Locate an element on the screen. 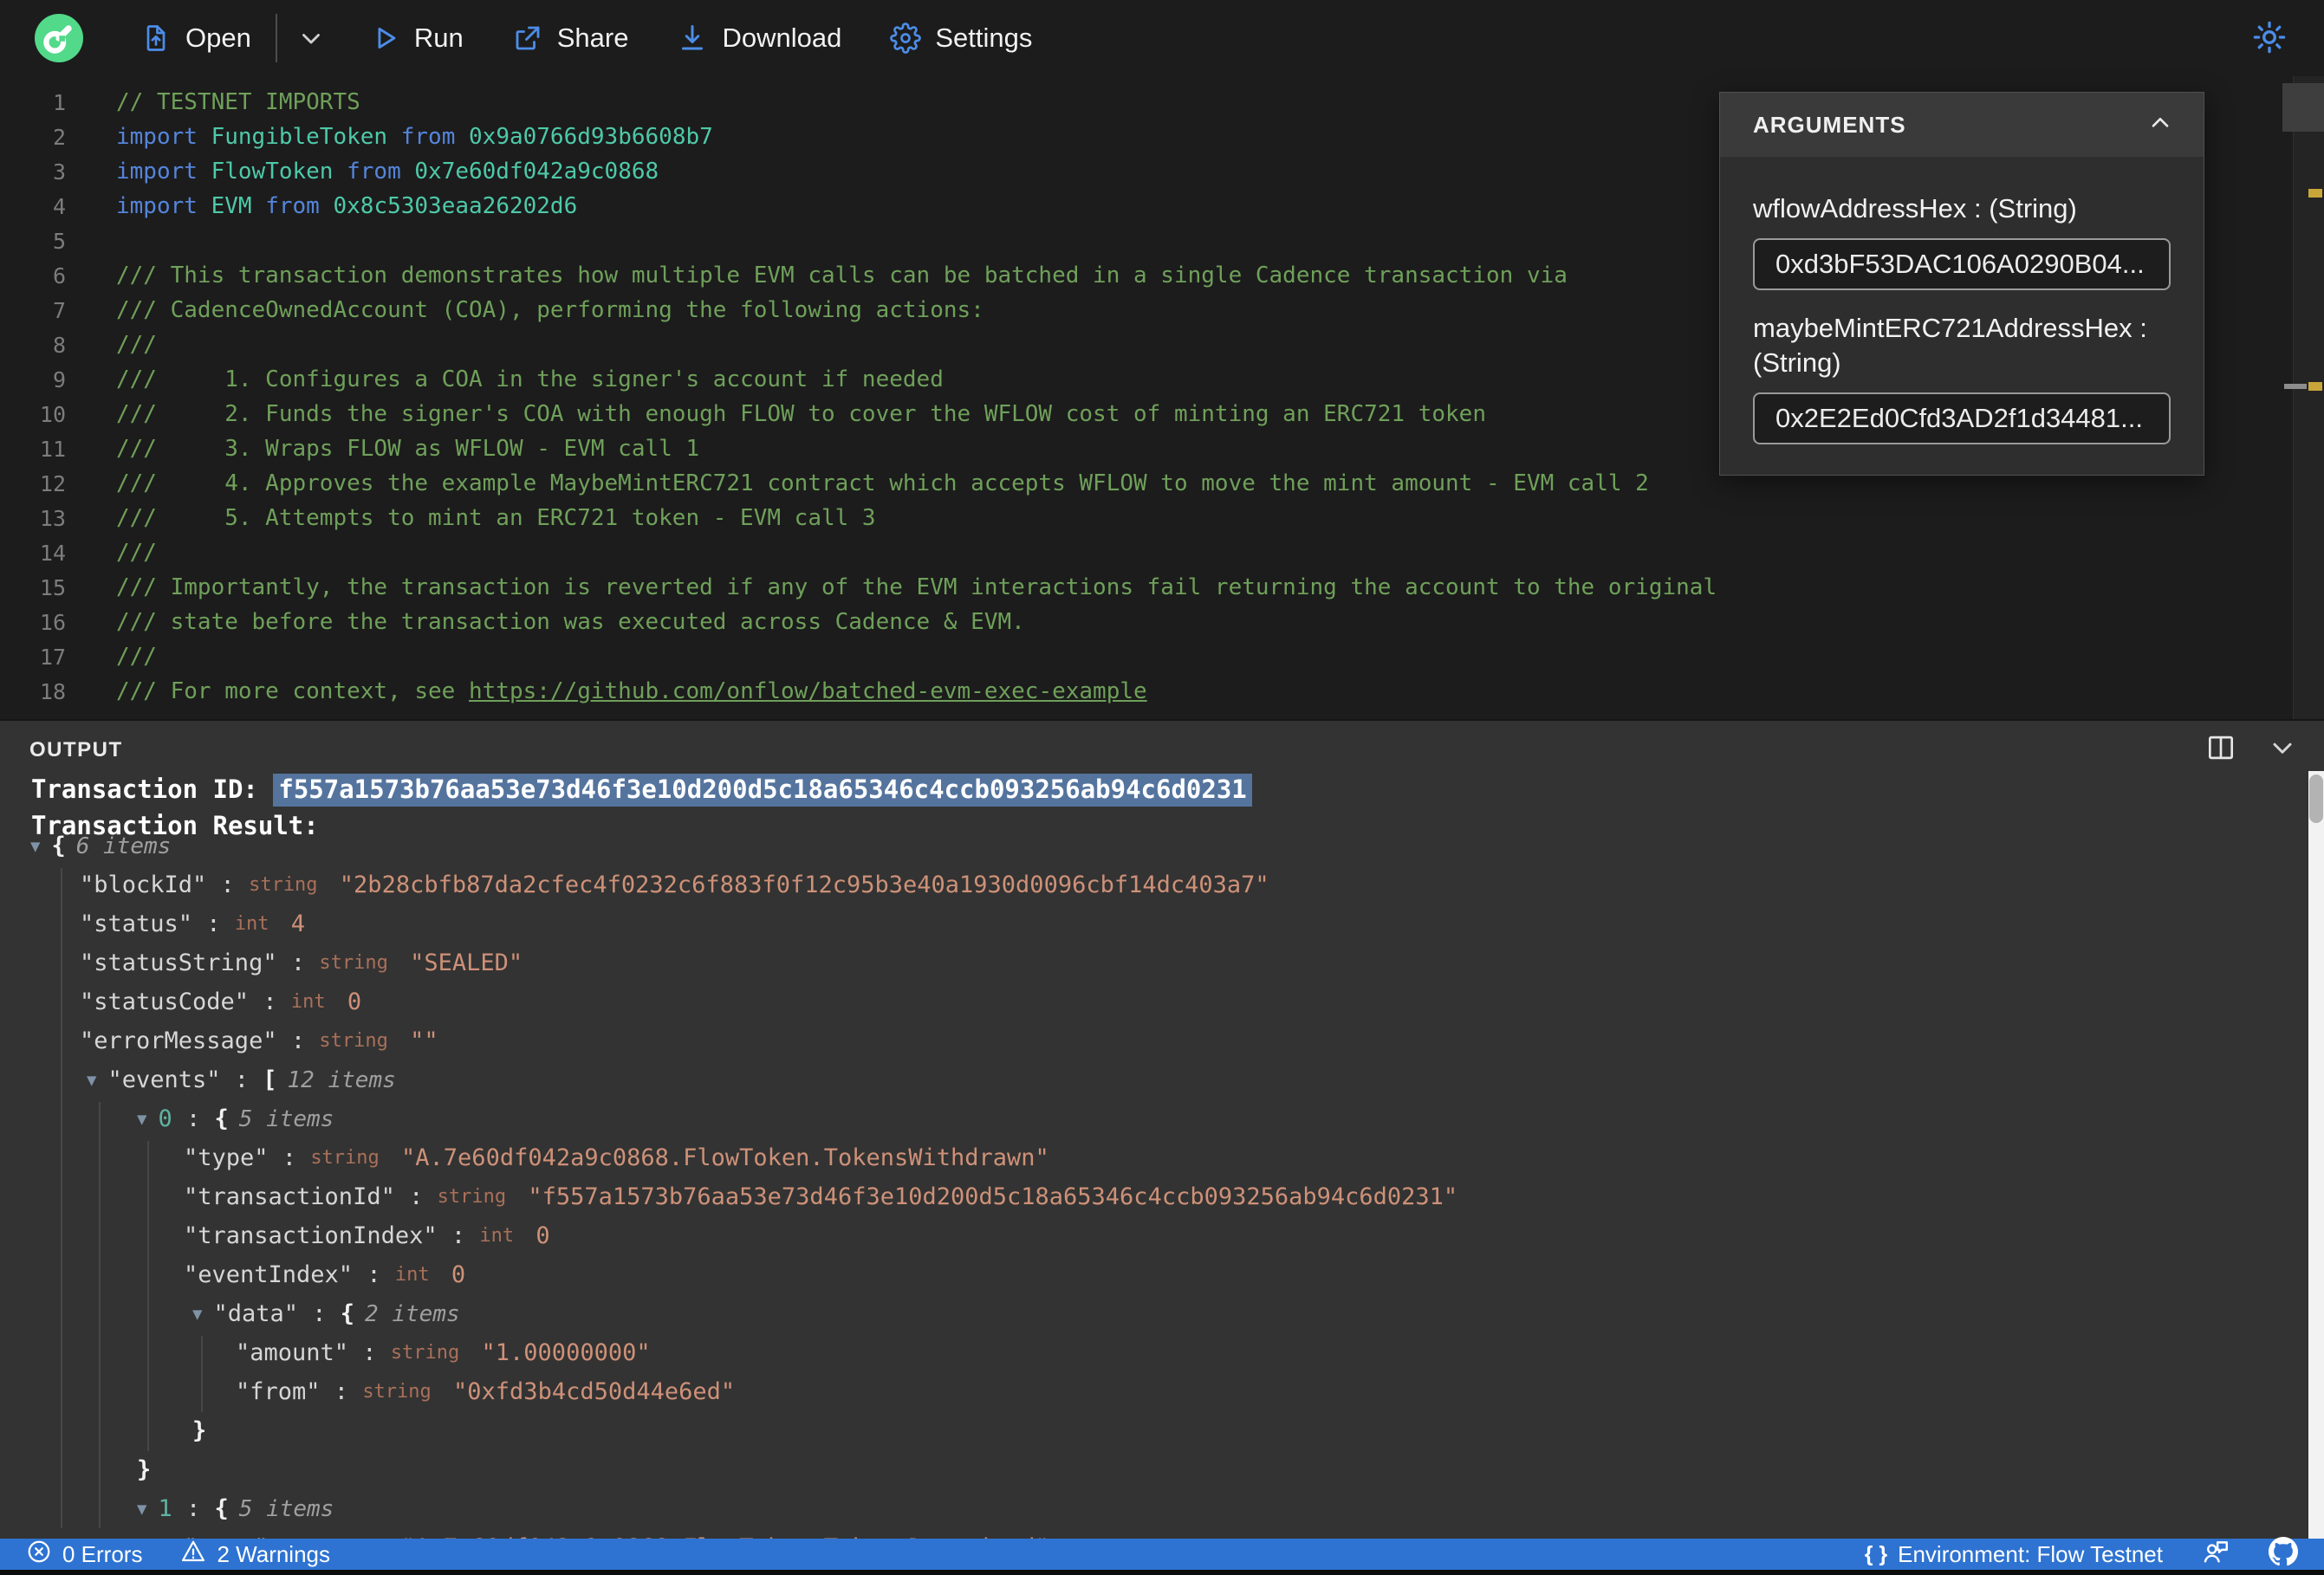 The image size is (2324, 1575). flow-logo-glyph is located at coordinates (57, 39).